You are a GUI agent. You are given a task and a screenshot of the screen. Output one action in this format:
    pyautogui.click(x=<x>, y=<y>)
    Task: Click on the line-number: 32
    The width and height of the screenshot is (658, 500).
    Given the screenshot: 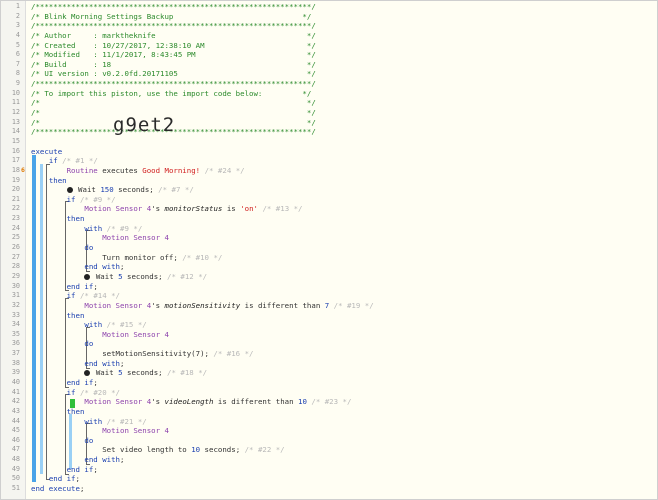 What is the action you would take?
    pyautogui.click(x=15, y=304)
    